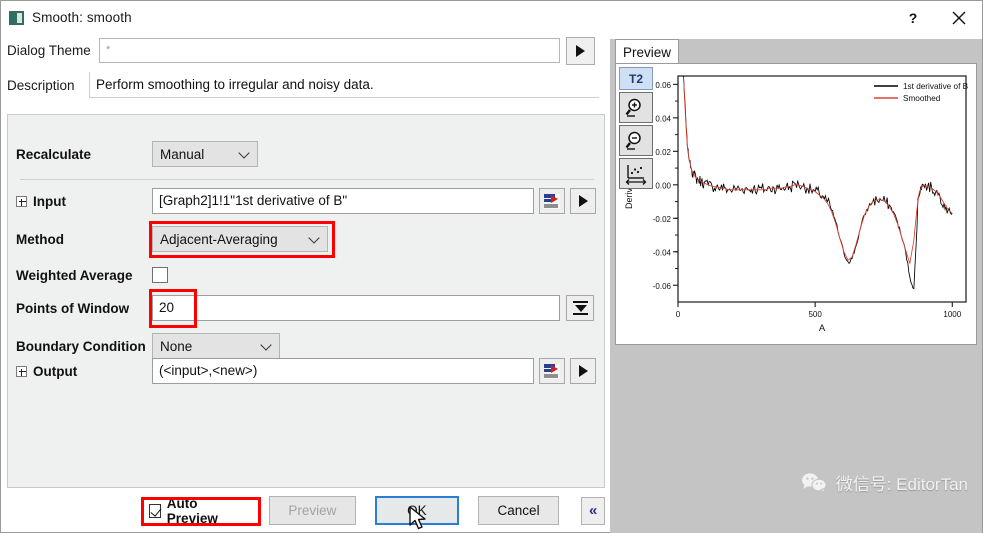 Image resolution: width=983 pixels, height=533 pixels. What do you see at coordinates (343, 201) in the screenshot?
I see `input-field: [Graph2]1!1"1st derivative of B"` at bounding box center [343, 201].